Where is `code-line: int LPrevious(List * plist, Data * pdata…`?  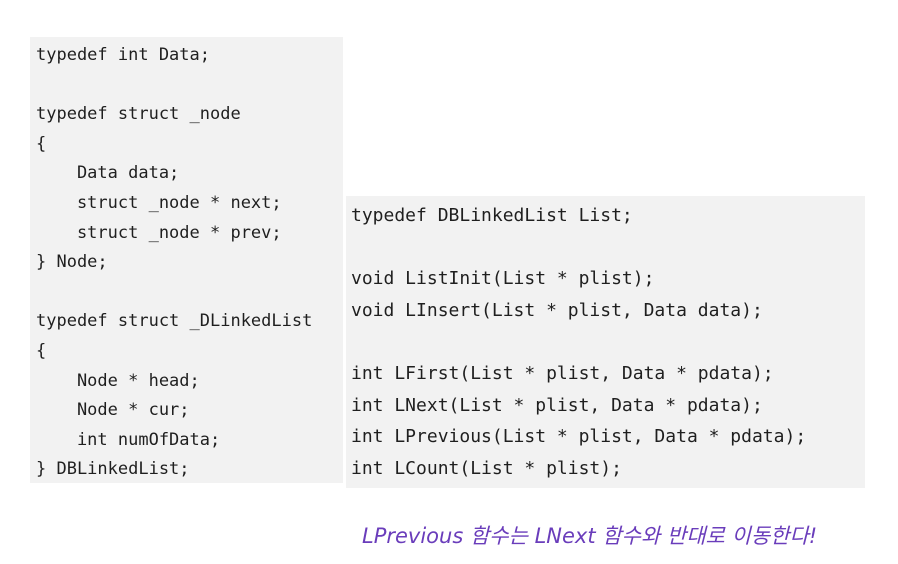
code-line: int LPrevious(List * plist, Data * pdata… is located at coordinates (579, 437).